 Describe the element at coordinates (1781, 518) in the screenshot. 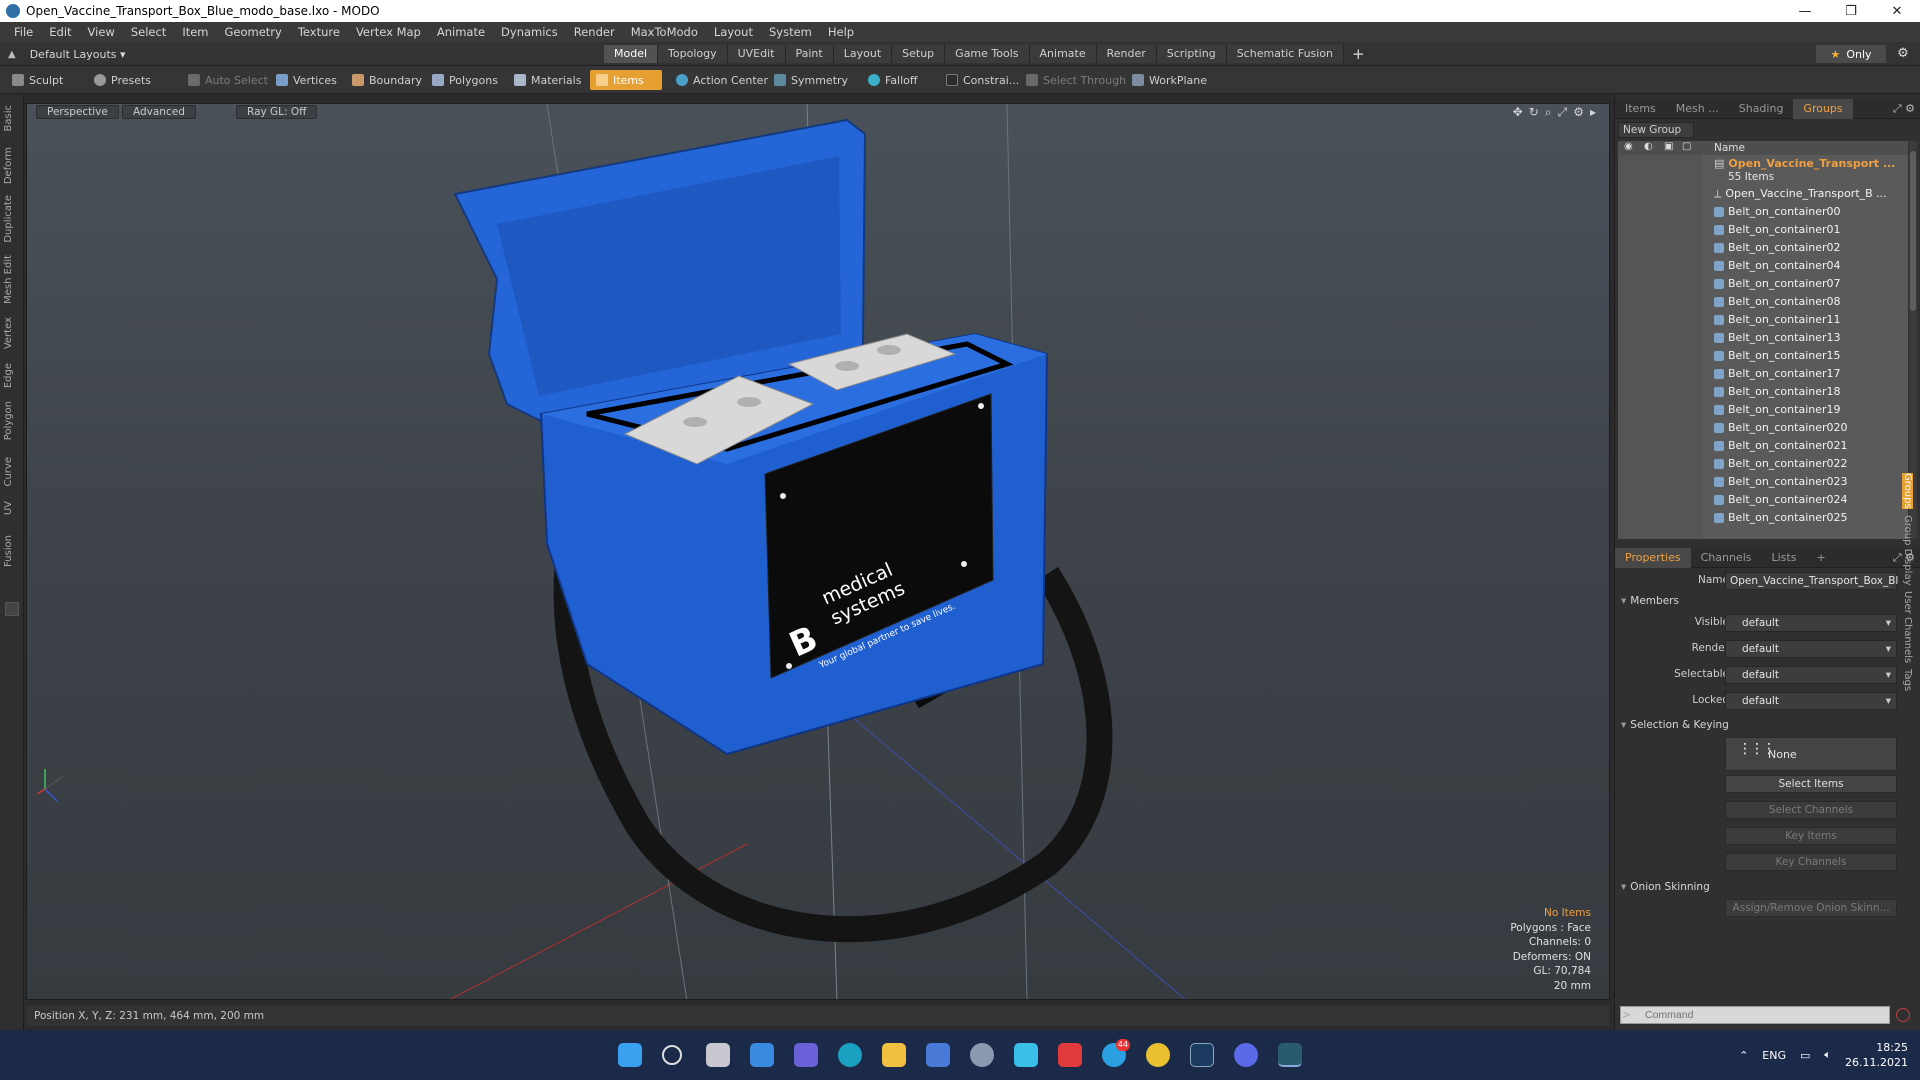

I see `tree-item: Belt_on_container025` at that location.